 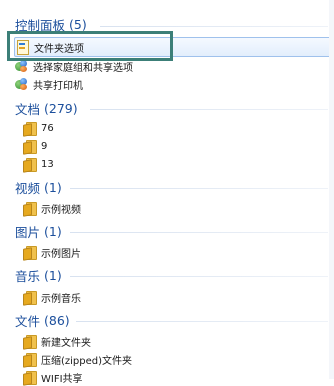 I want to click on result-item-folder-options: 文件夹选项, so click(x=174, y=47).